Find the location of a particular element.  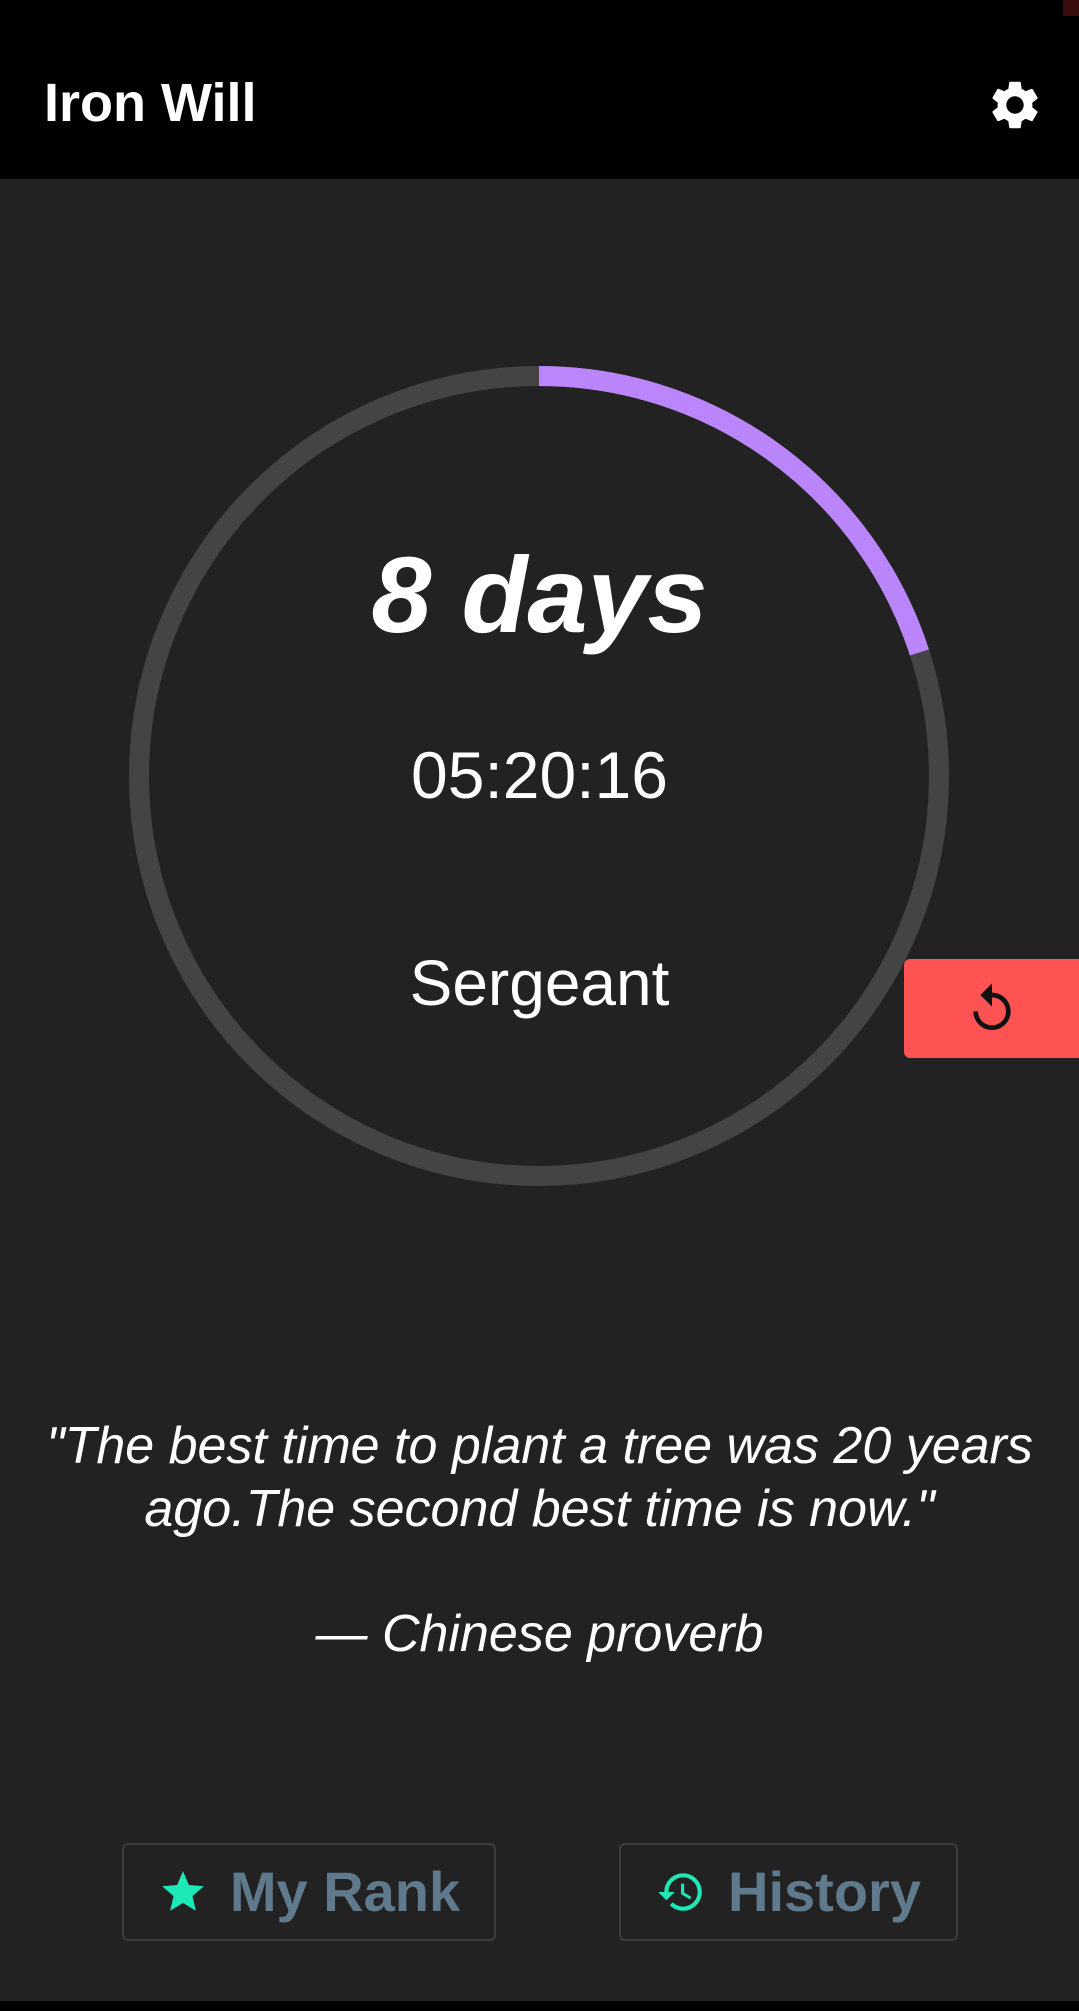

history-button: History is located at coordinates (788, 1892).